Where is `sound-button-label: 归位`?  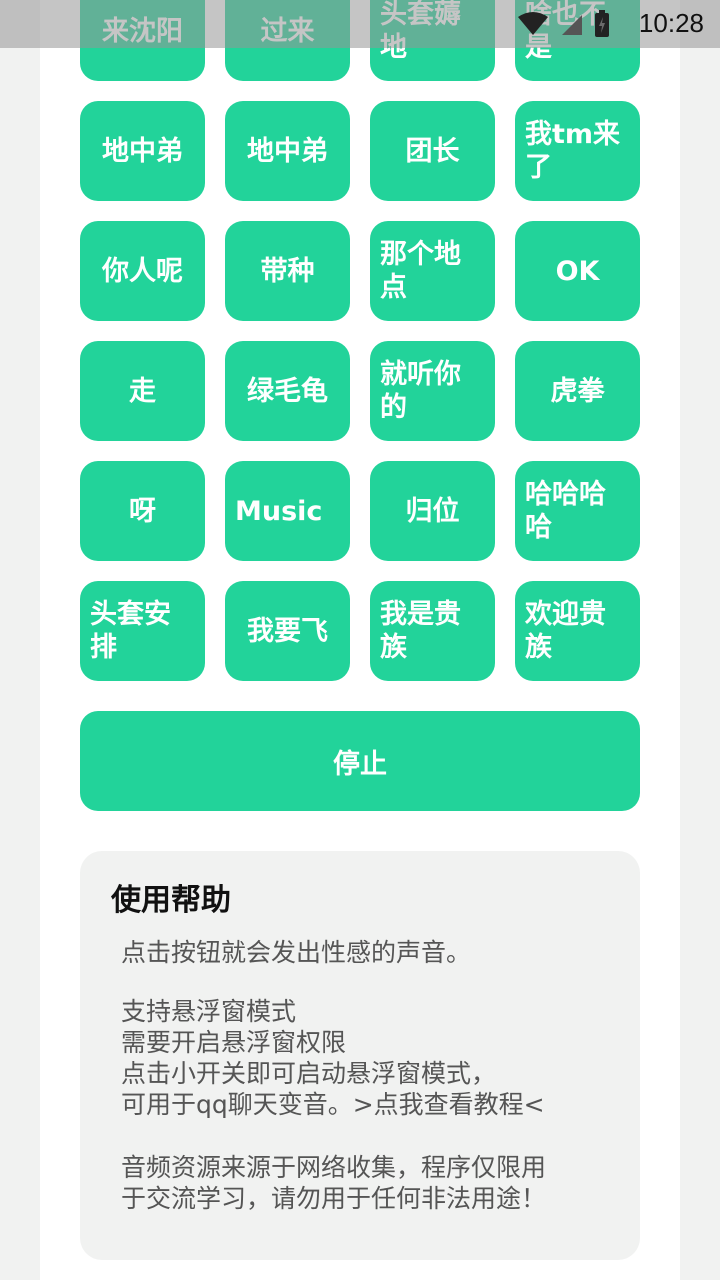
sound-button-label: 归位 is located at coordinates (432, 511).